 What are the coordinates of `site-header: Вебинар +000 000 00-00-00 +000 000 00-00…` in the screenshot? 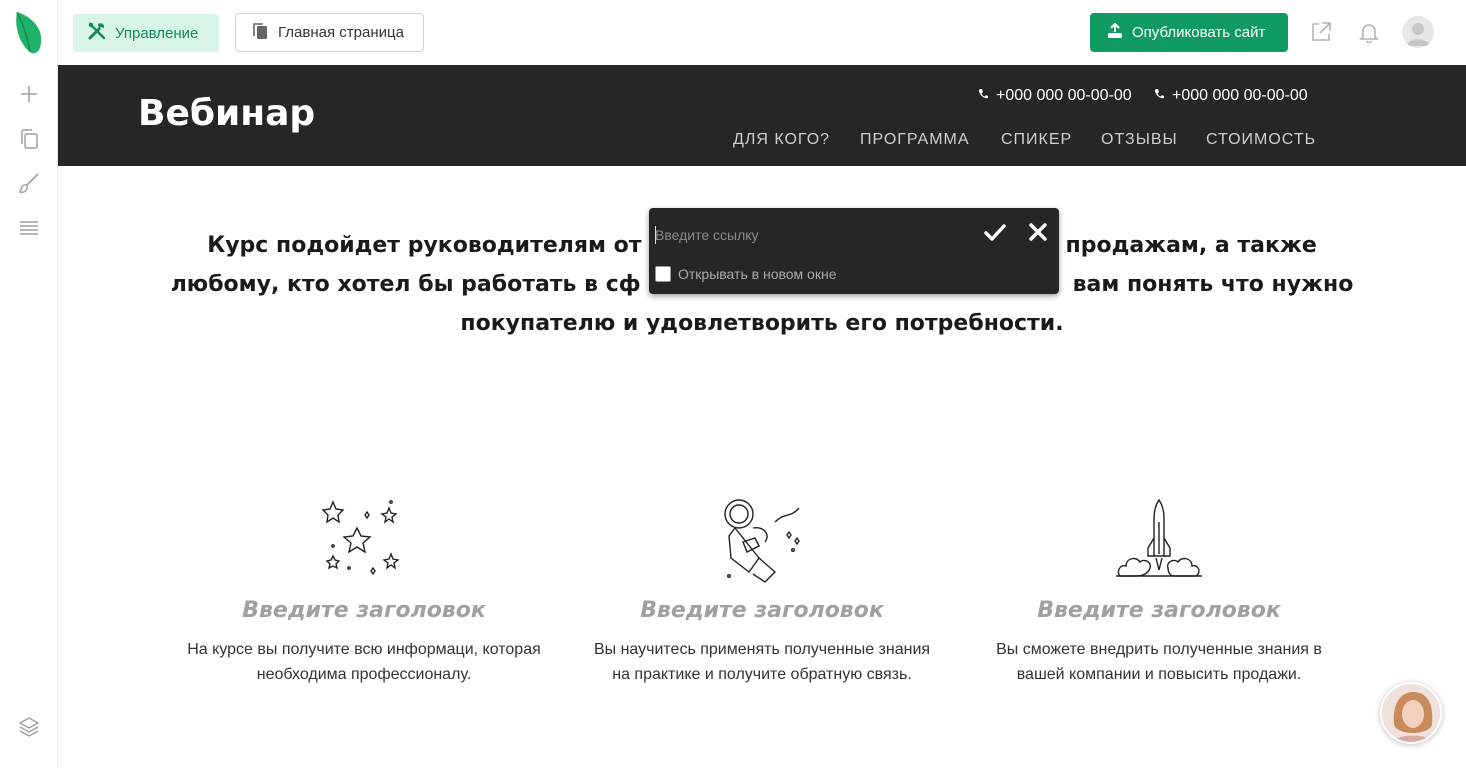 It's located at (762, 115).